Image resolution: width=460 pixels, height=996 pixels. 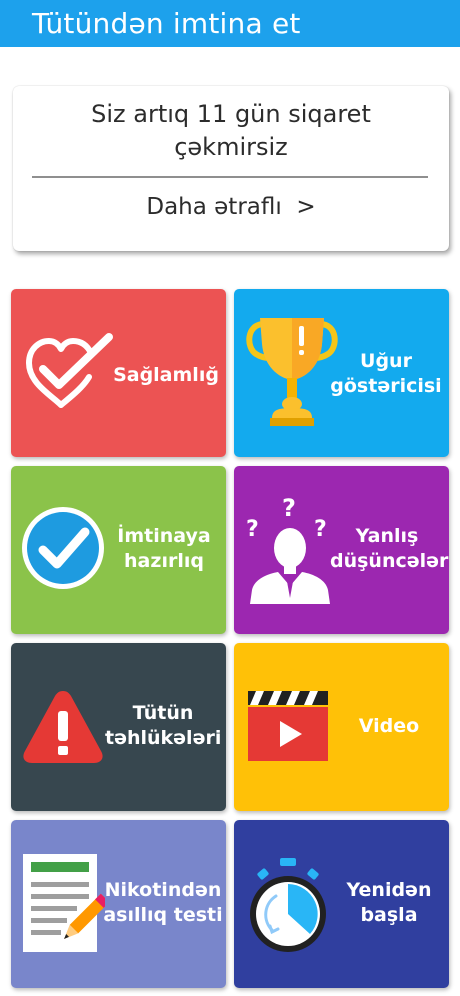 I want to click on tile-restart: Yenidən başla, so click(x=341, y=904).